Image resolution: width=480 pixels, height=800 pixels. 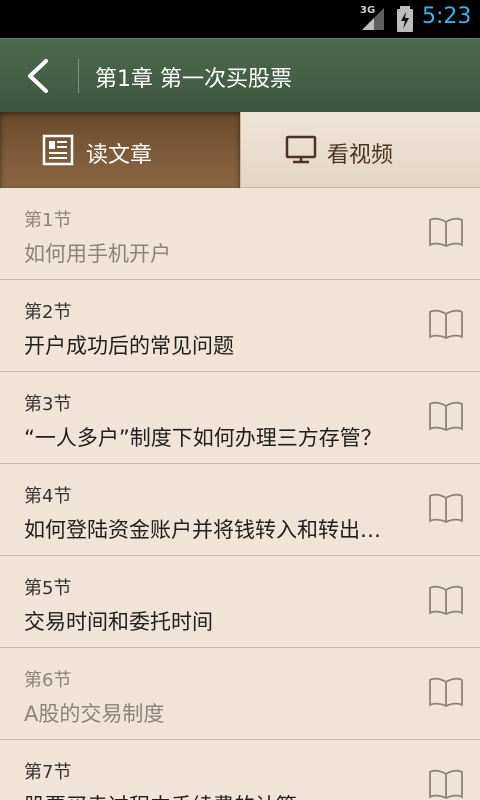 I want to click on section-title: “一人多户”制度下如何办理三方存管？, so click(x=203, y=438).